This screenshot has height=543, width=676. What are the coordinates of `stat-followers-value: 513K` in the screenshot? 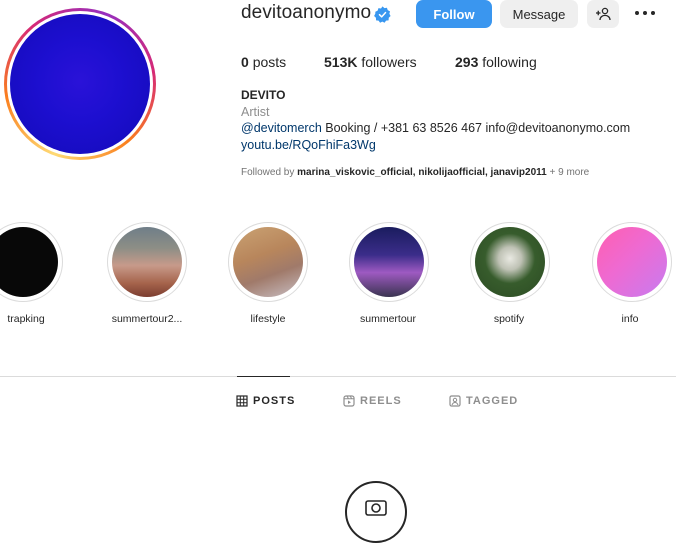 It's located at (341, 62).